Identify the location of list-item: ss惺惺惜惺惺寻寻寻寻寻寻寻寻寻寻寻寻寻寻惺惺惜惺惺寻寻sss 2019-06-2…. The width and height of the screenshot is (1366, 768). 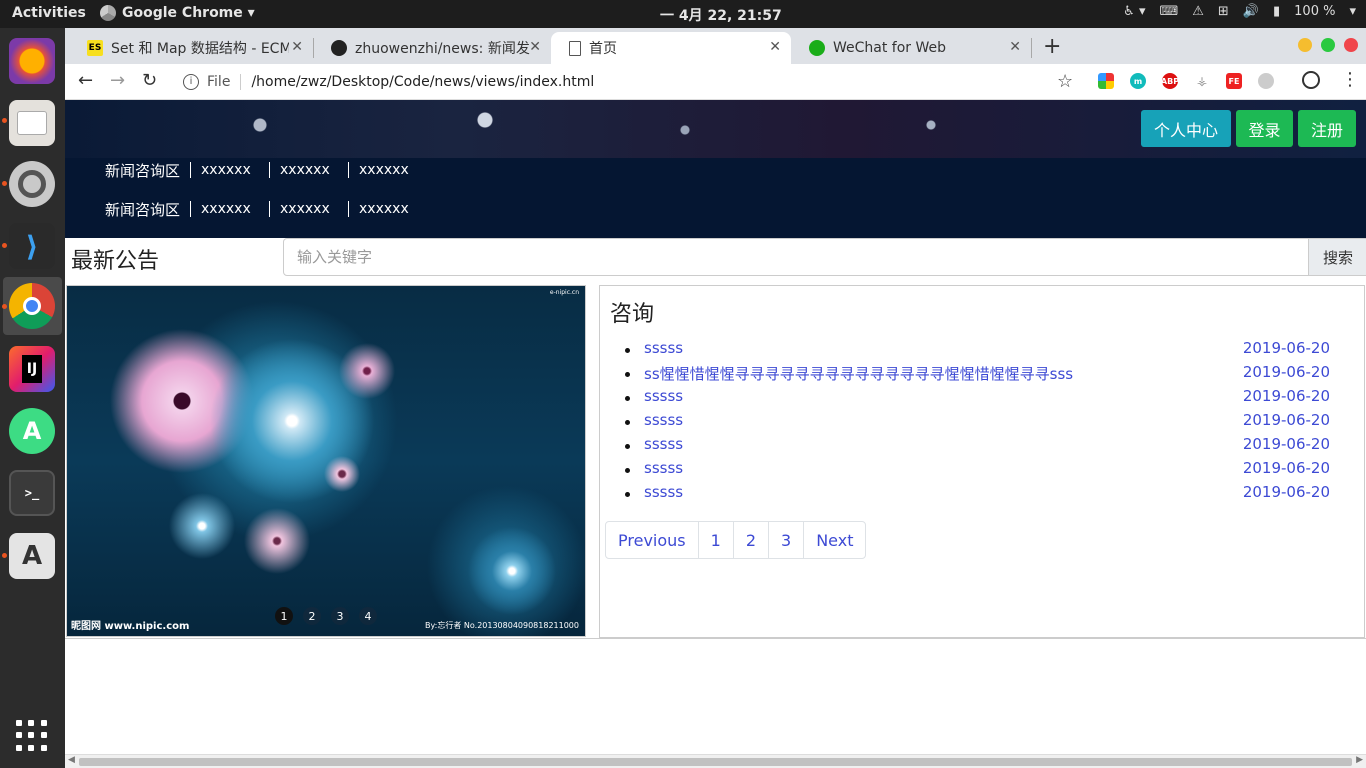
(977, 375).